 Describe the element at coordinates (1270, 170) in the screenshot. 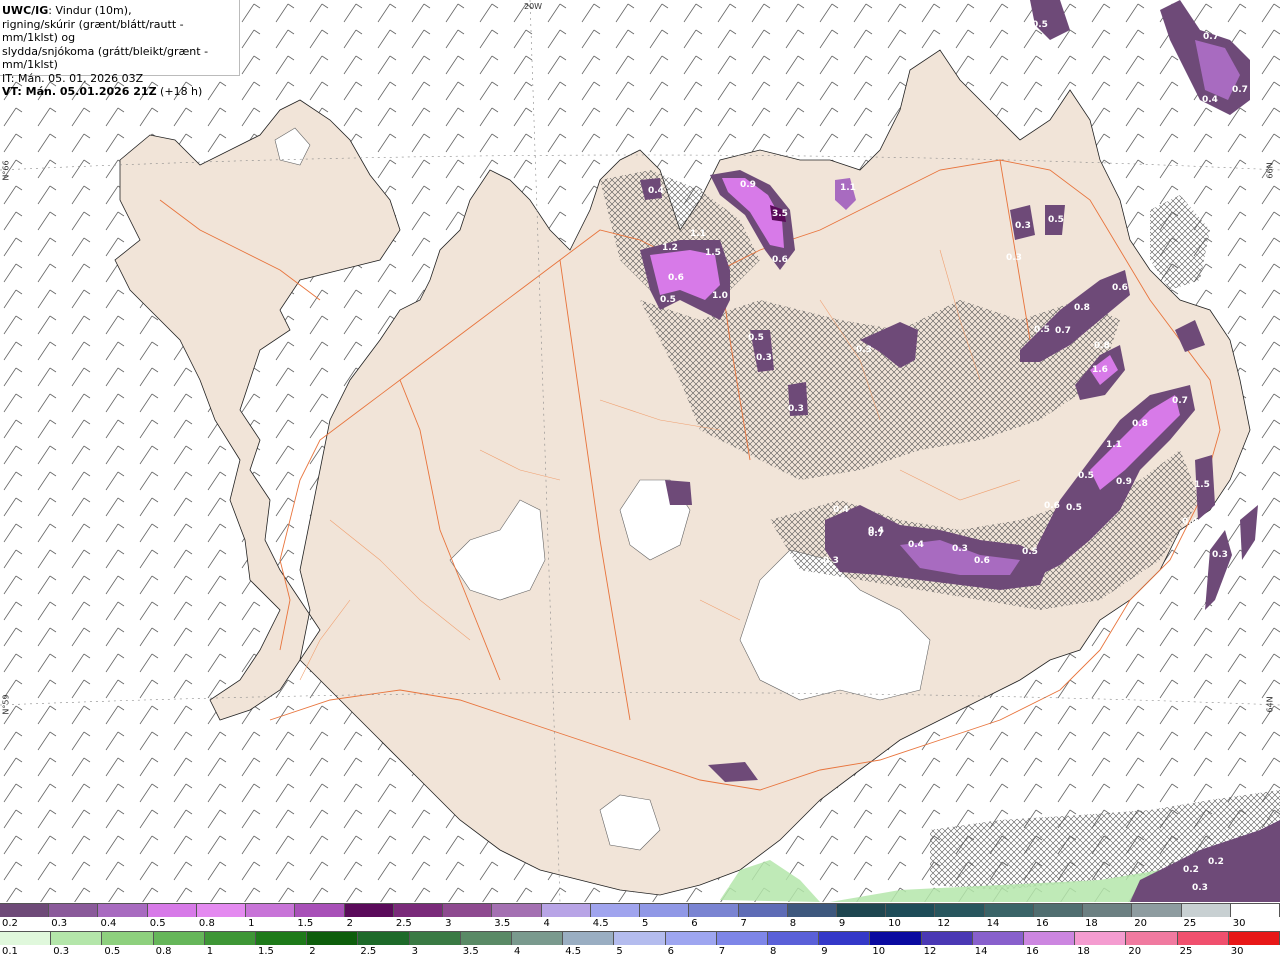

I see `latitude-label-right-upper: 66N` at that location.